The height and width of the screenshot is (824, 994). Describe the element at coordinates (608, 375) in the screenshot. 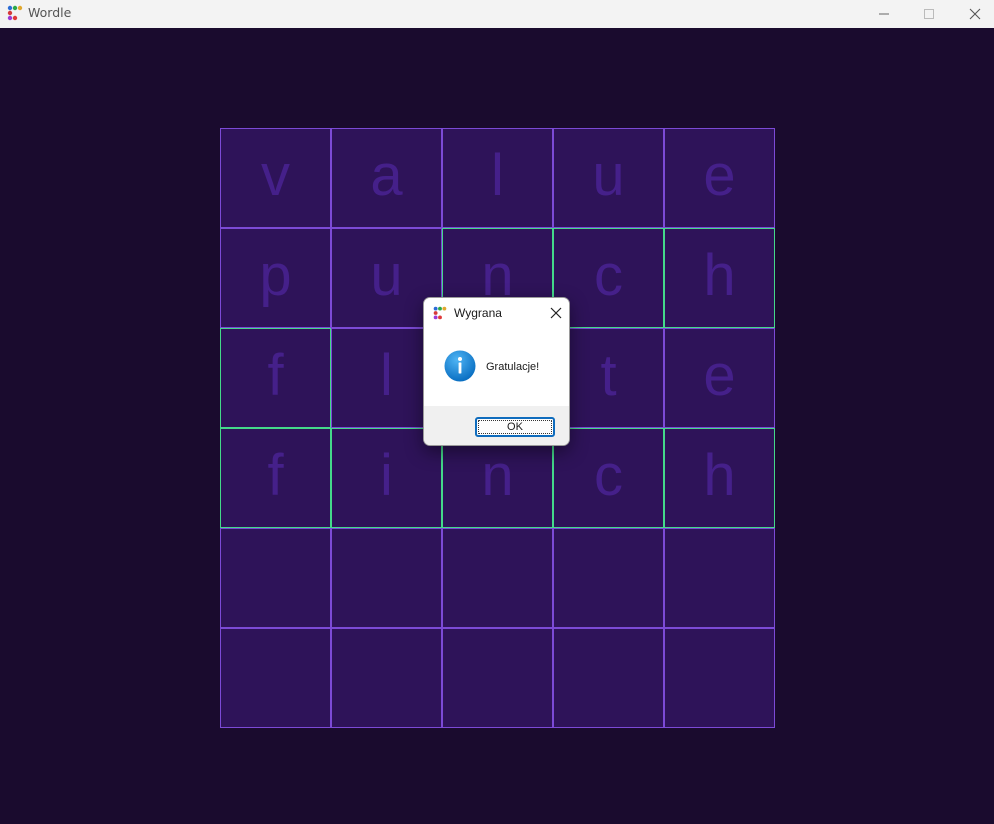

I see `tile-letter: t` at that location.